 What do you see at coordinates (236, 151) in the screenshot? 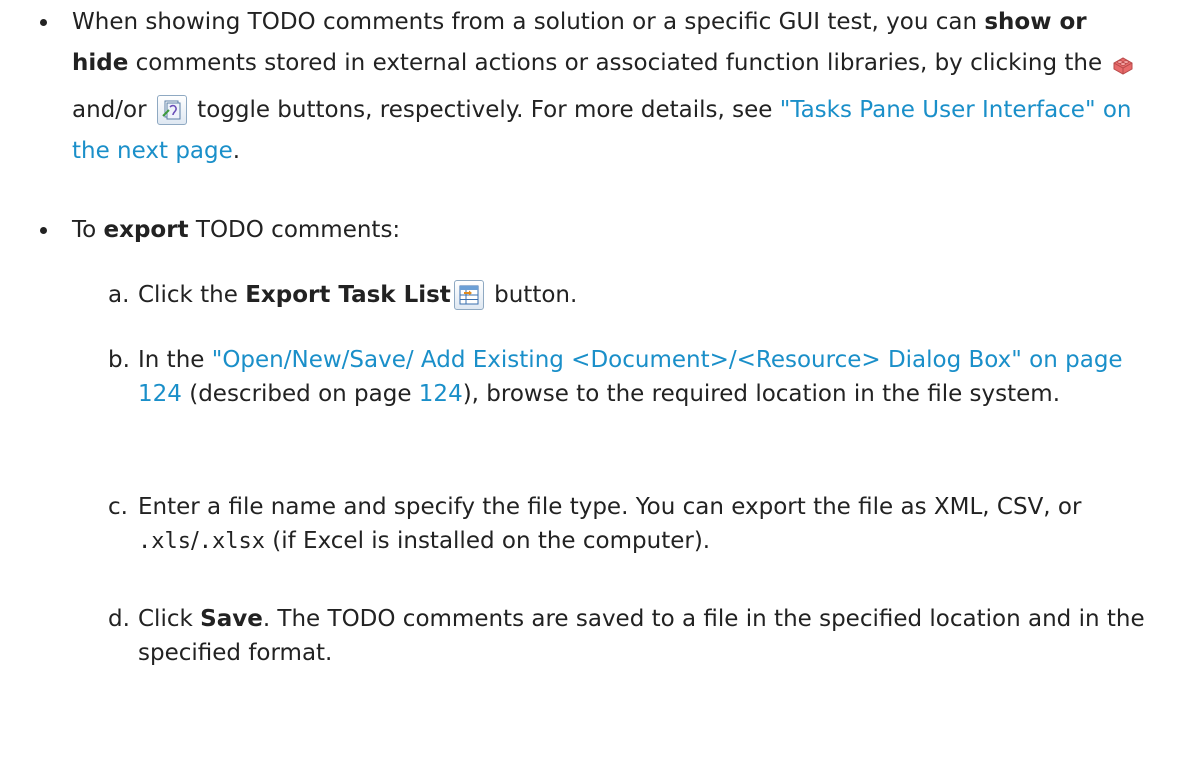
I see `text-run: .` at bounding box center [236, 151].